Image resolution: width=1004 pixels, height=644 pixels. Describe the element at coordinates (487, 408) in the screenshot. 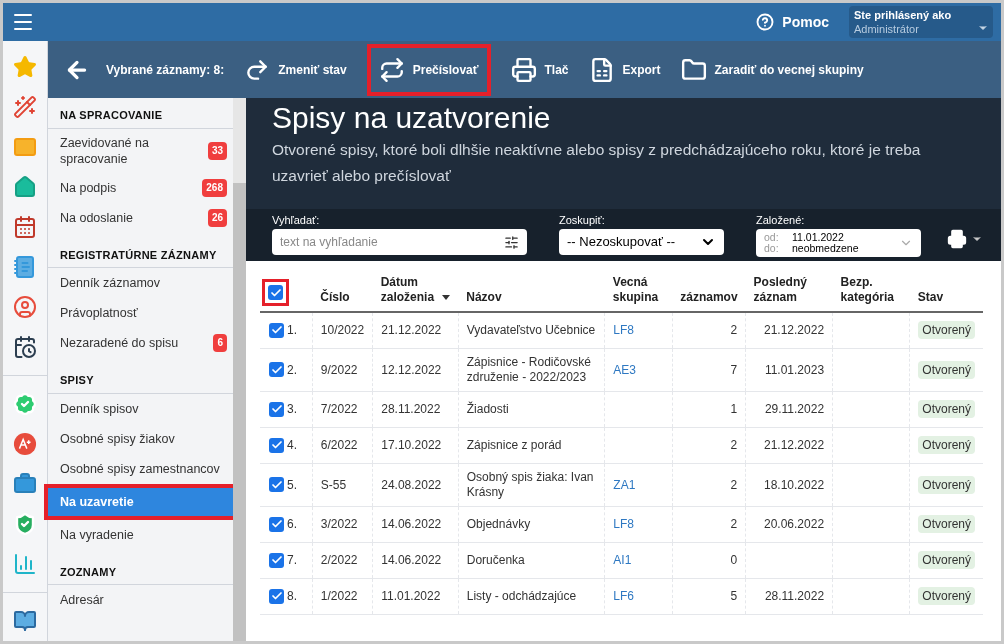

I see `table-cell: Žiadosti` at that location.